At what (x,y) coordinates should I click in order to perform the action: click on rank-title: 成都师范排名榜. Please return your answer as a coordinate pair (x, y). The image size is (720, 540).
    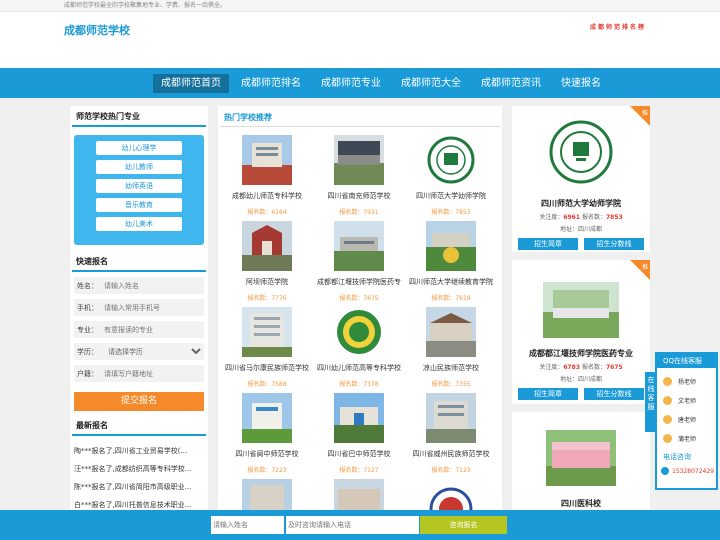
    Looking at the image, I should click on (618, 26).